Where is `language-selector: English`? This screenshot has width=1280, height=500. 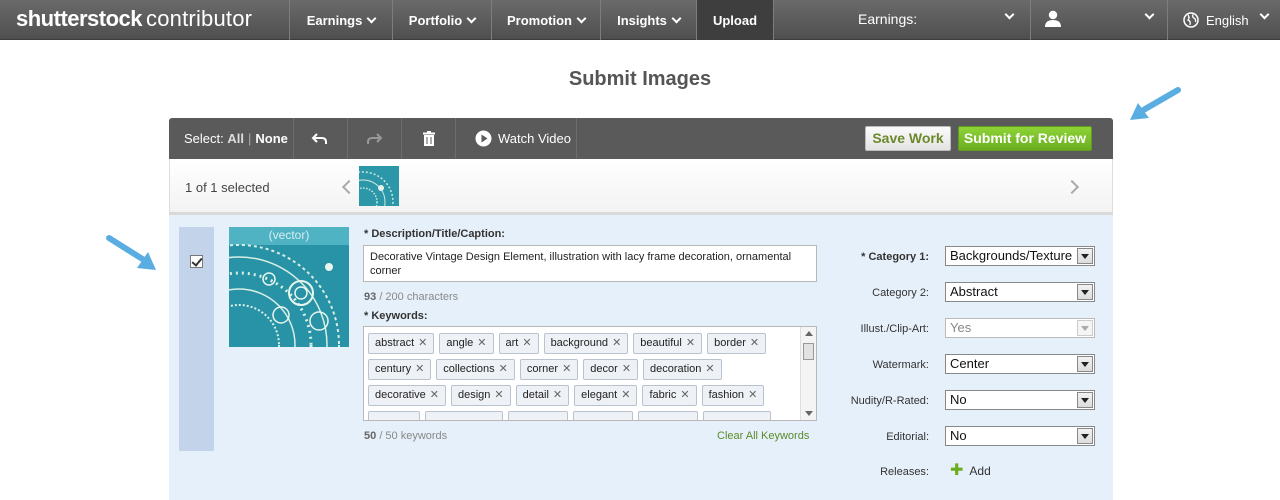 language-selector: English is located at coordinates (1223, 20).